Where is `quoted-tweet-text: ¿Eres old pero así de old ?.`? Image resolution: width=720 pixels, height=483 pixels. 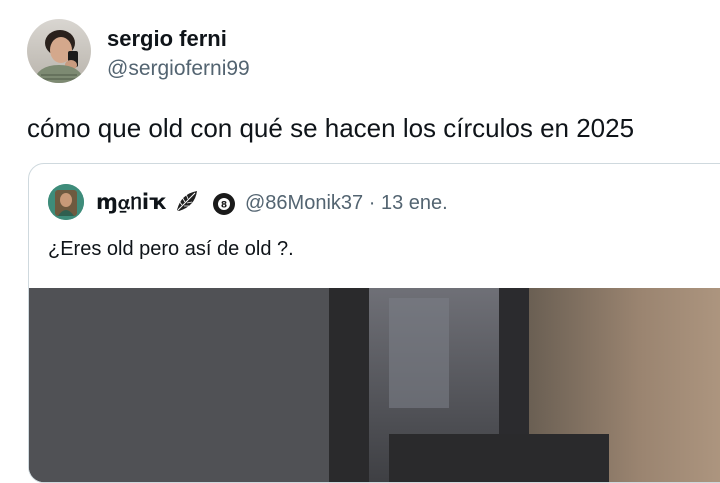 quoted-tweet-text: ¿Eres old pero así de old ?. is located at coordinates (171, 249).